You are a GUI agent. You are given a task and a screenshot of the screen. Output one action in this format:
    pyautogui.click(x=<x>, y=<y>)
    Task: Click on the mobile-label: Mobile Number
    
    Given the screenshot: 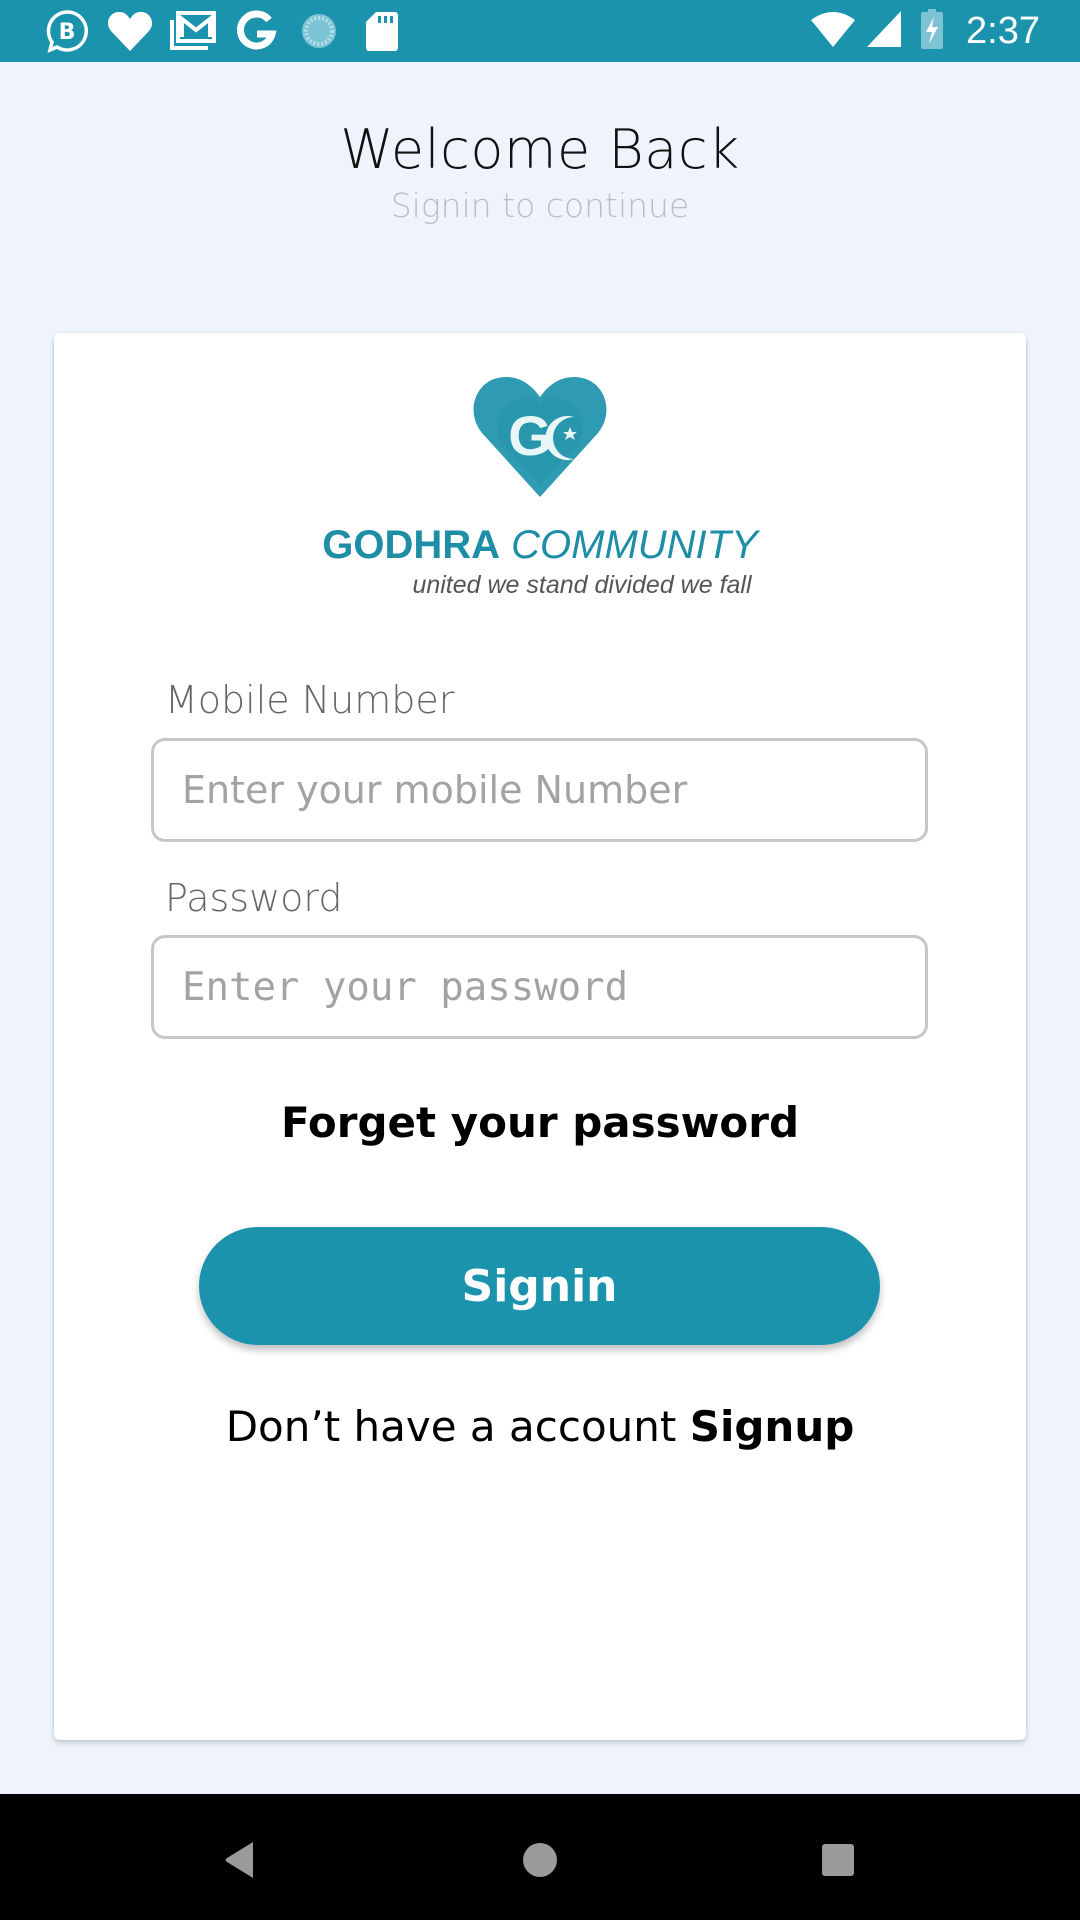 What is the action you would take?
    pyautogui.click(x=310, y=700)
    